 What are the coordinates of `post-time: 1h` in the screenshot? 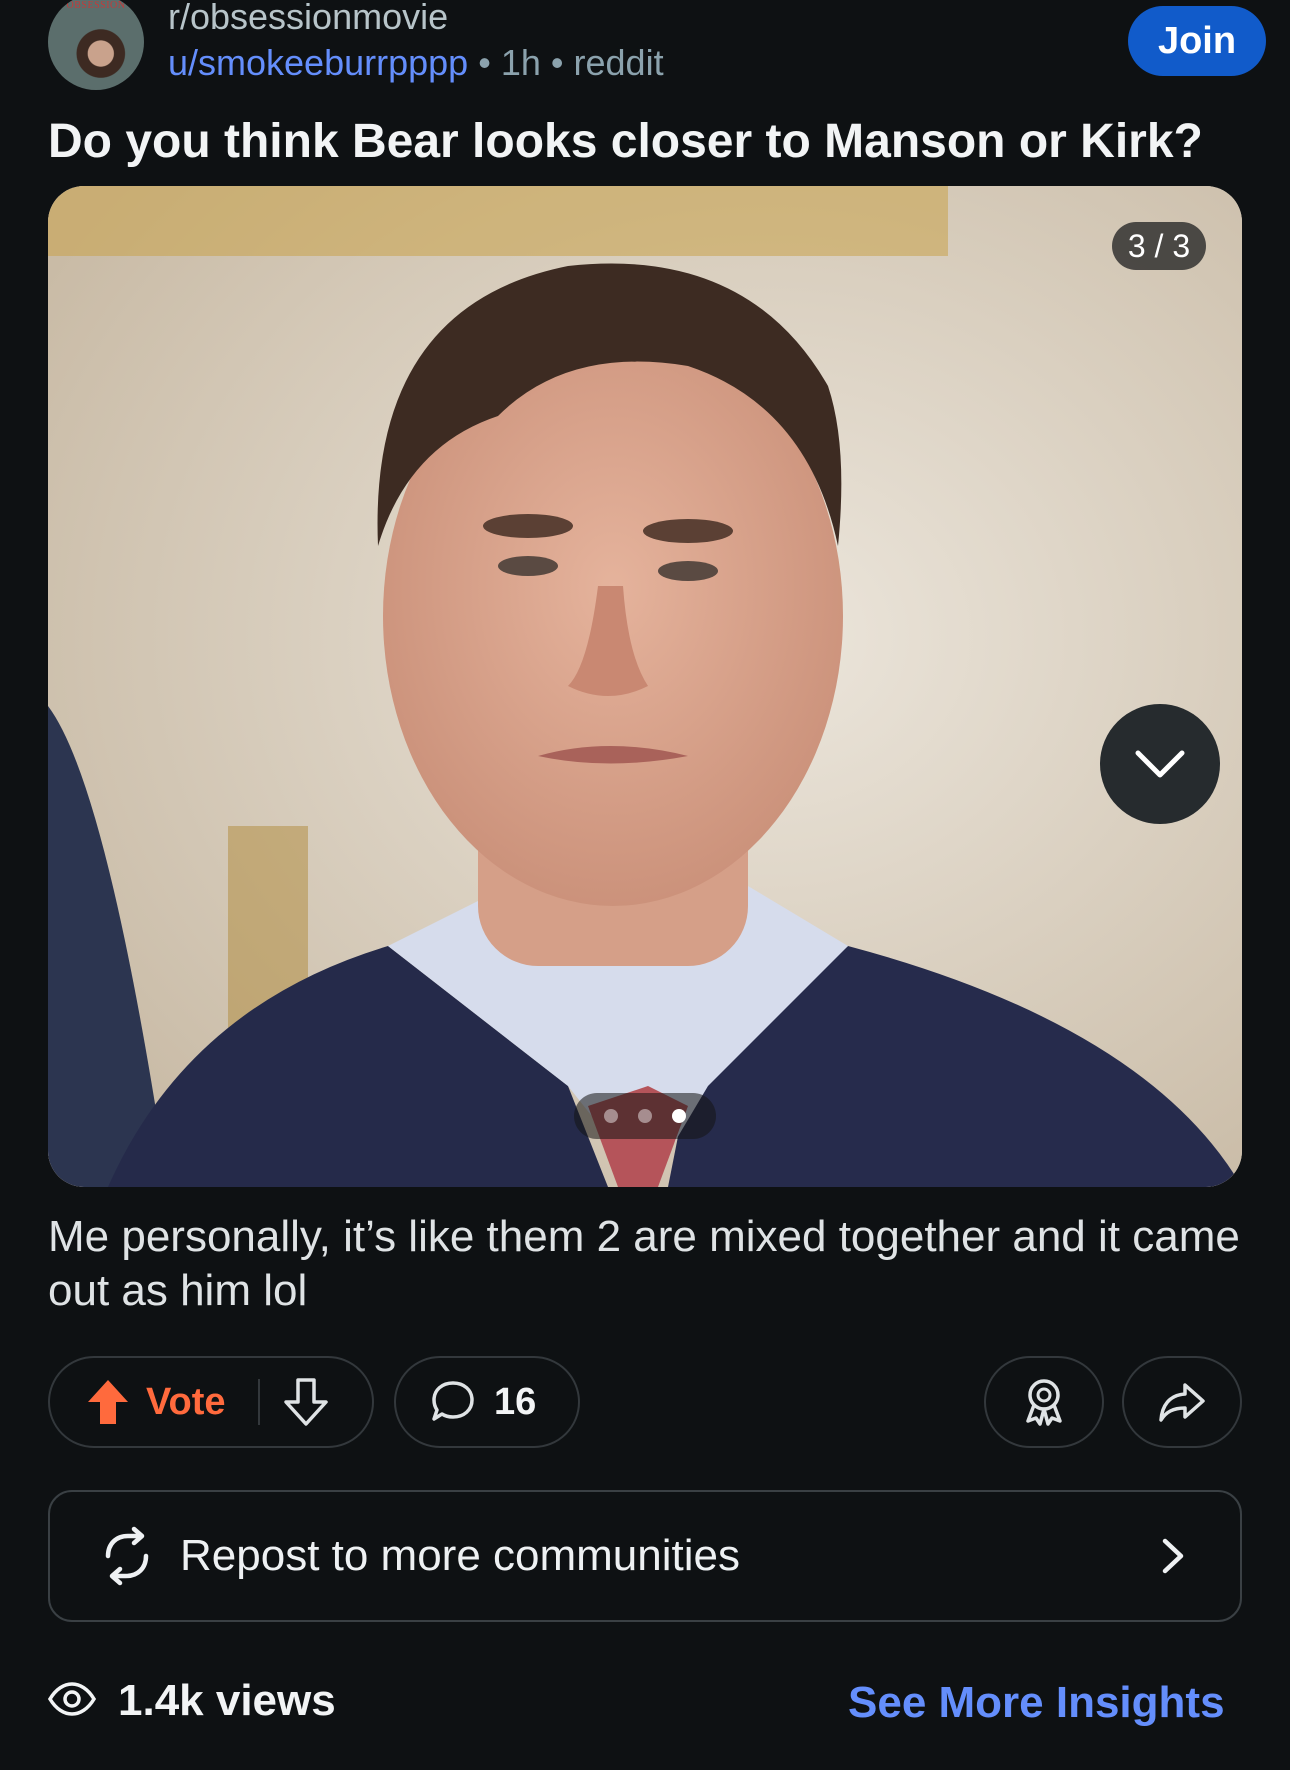 It's located at (520, 62).